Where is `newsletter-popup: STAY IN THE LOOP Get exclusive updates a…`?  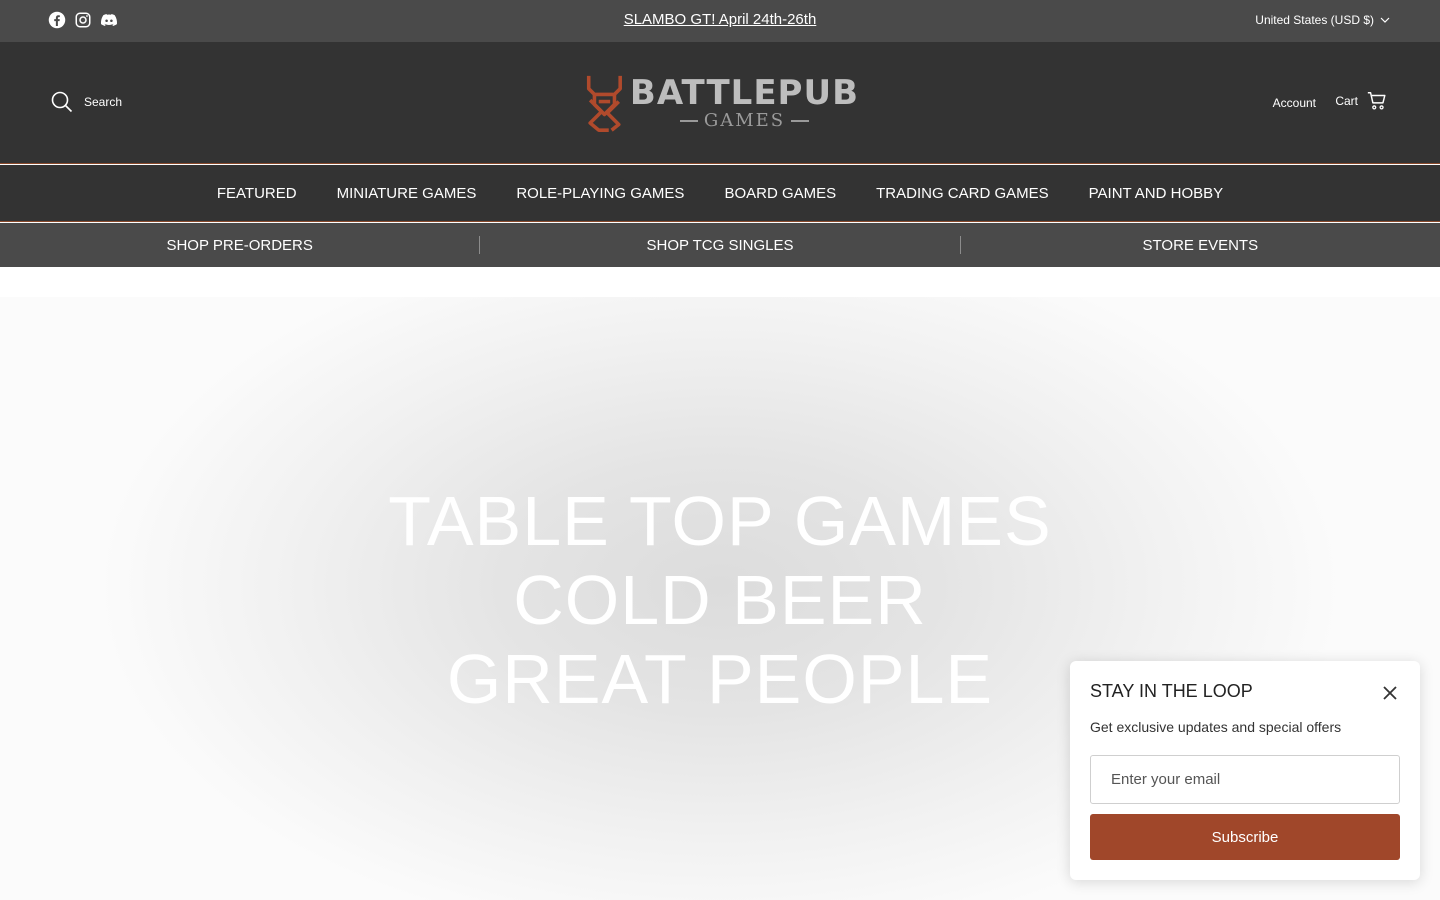
newsletter-popup: STAY IN THE LOOP Get exclusive updates a… is located at coordinates (1245, 770).